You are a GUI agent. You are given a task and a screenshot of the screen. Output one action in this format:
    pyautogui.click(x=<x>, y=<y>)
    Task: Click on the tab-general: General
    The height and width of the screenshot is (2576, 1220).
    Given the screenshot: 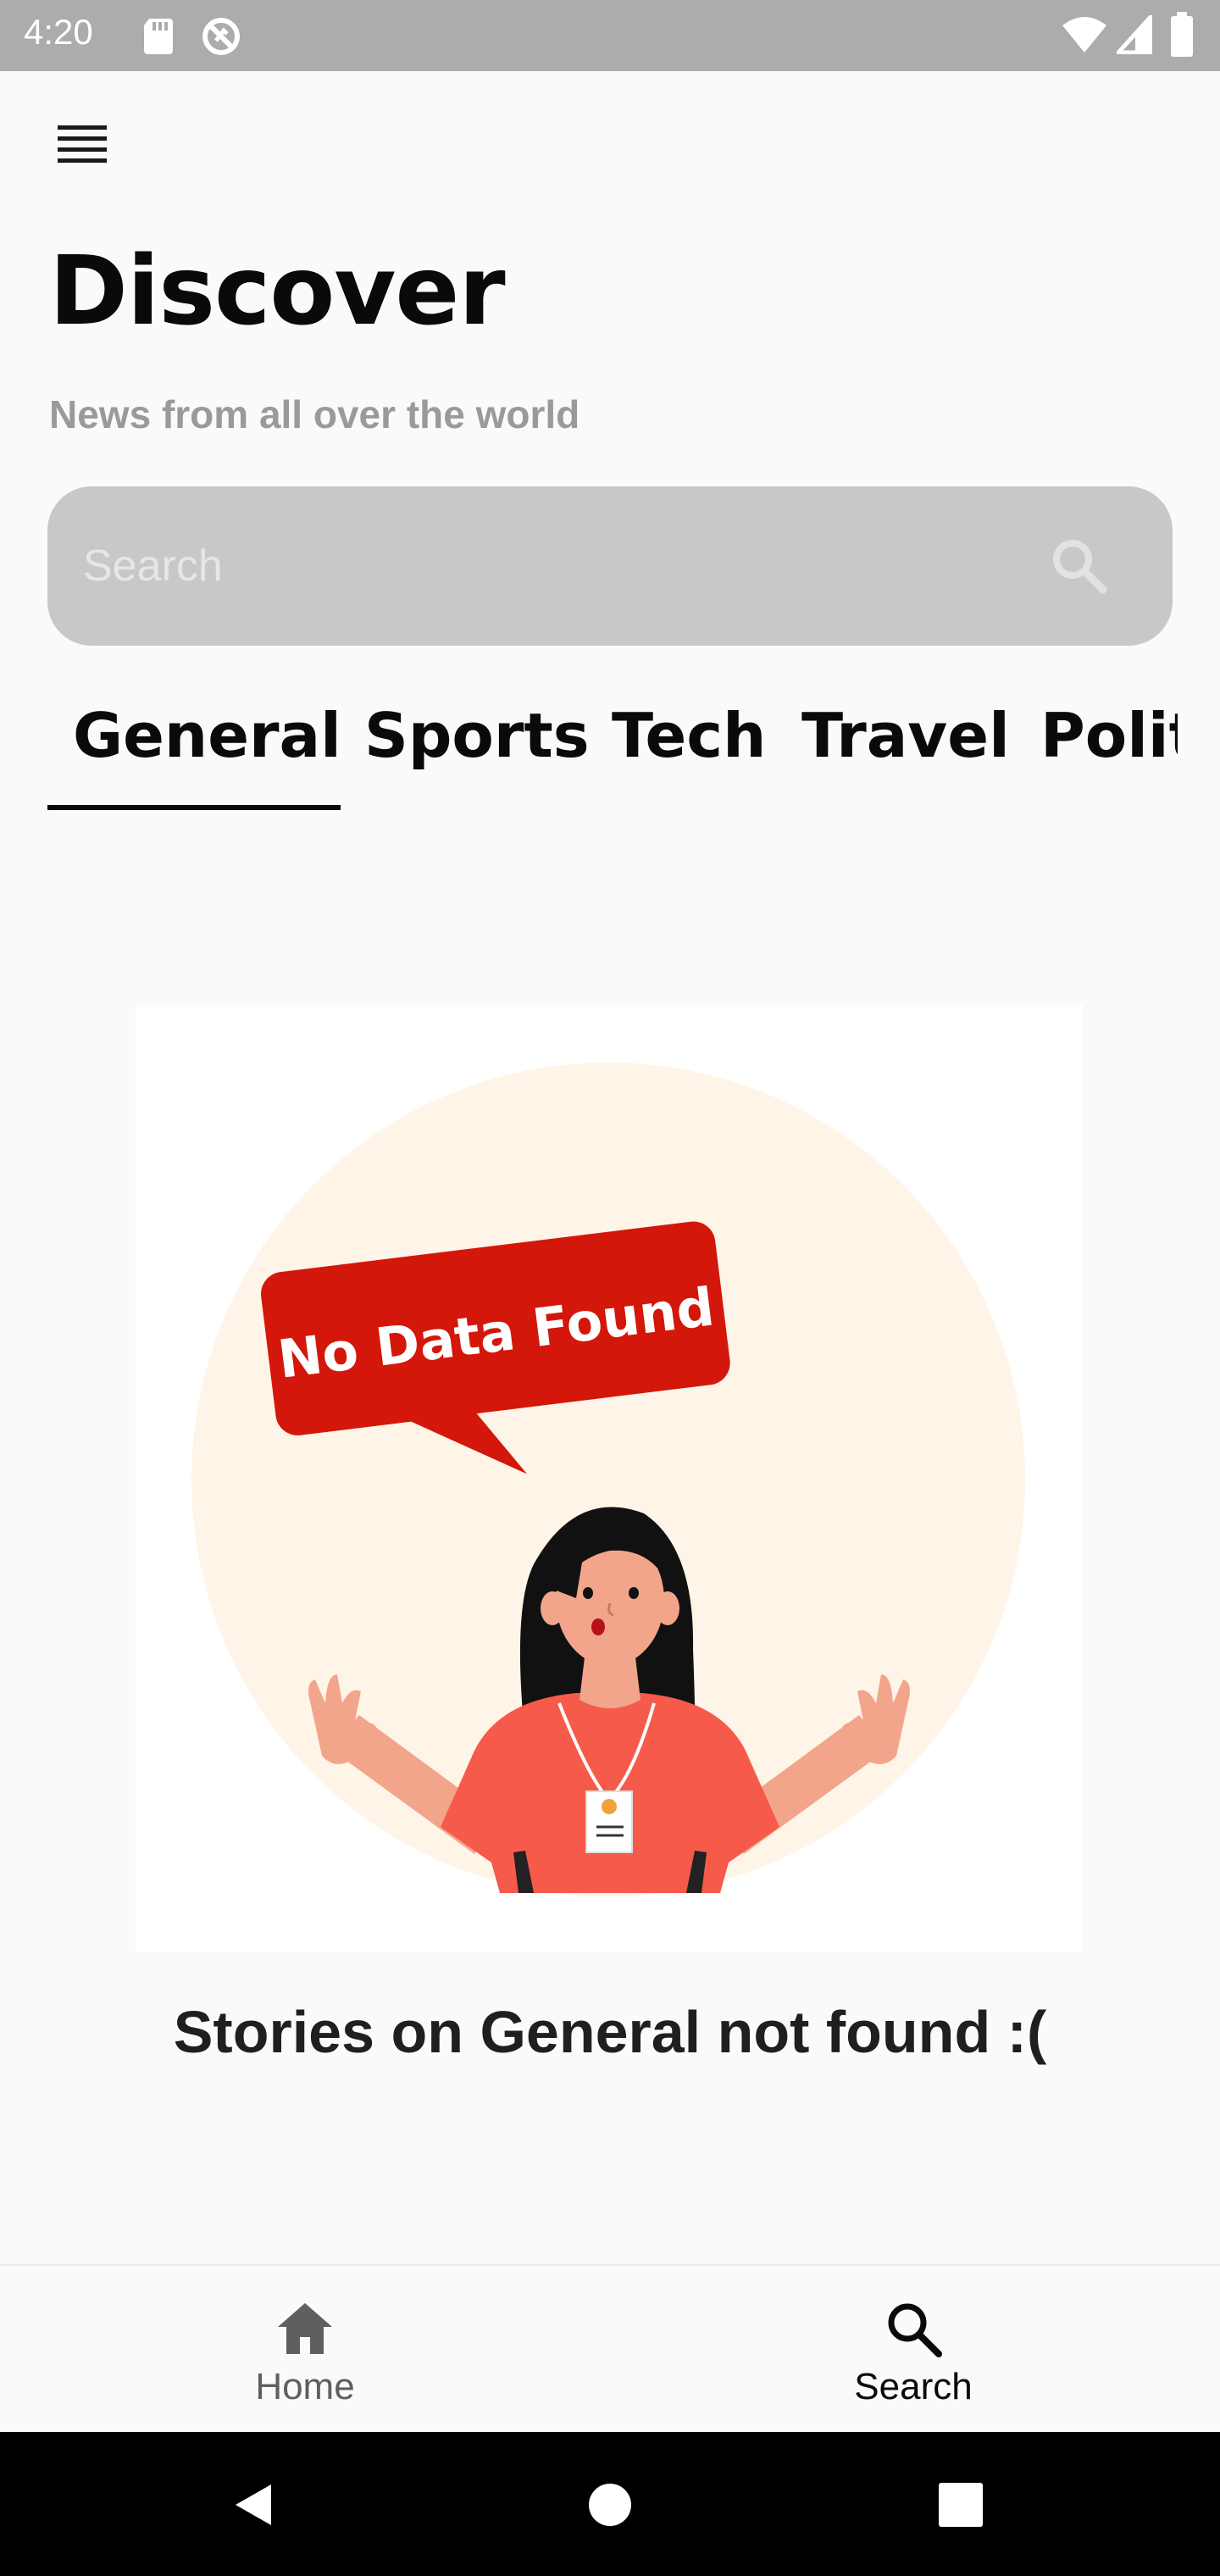 What is the action you would take?
    pyautogui.click(x=207, y=758)
    